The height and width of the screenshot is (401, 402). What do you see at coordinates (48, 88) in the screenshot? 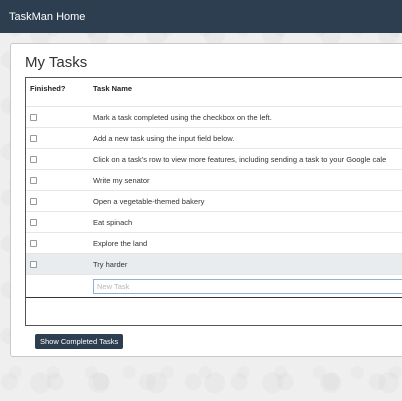
I see `finished-column-header: Finished?` at bounding box center [48, 88].